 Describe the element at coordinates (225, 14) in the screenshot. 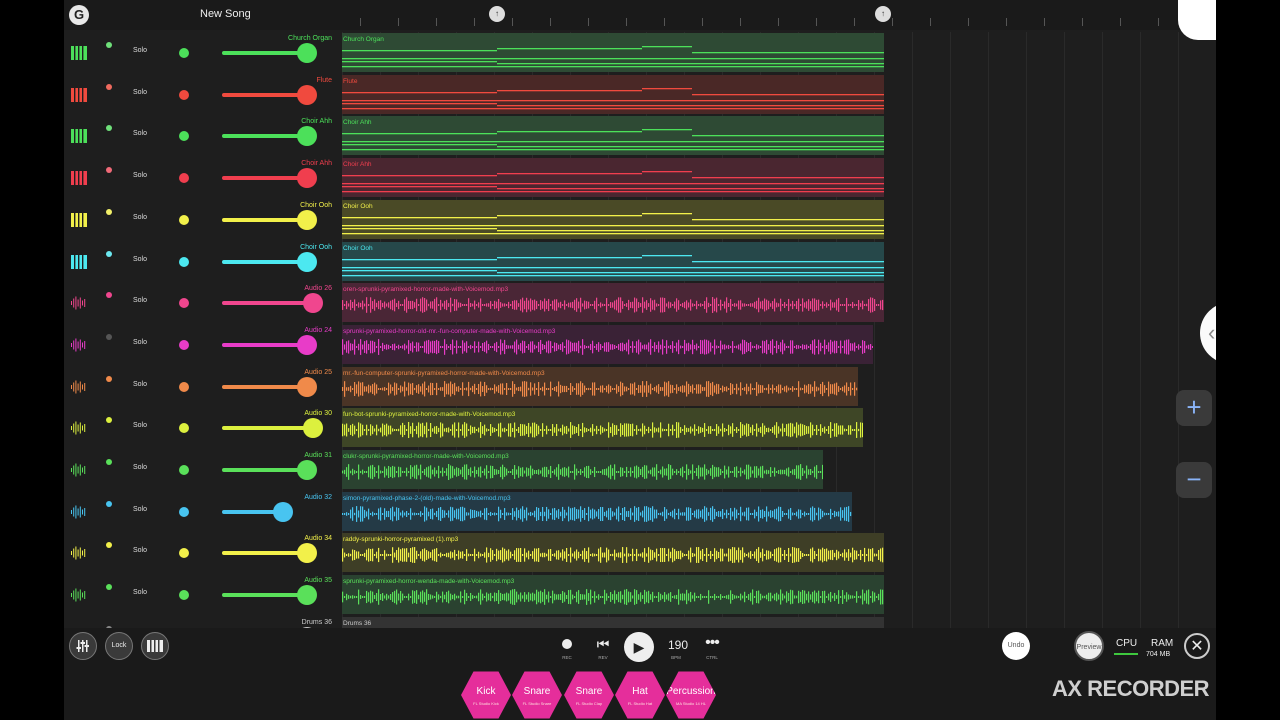

I see `song-title: New Song` at that location.